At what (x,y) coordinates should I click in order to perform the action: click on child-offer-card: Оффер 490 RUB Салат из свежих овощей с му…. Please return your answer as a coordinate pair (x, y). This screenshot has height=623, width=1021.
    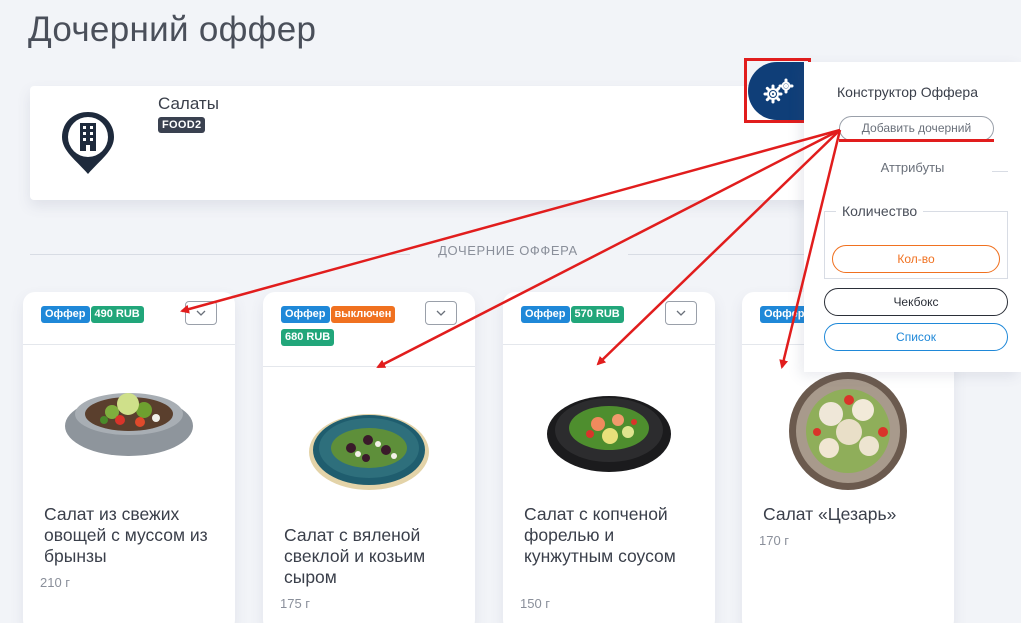
    Looking at the image, I should click on (129, 457).